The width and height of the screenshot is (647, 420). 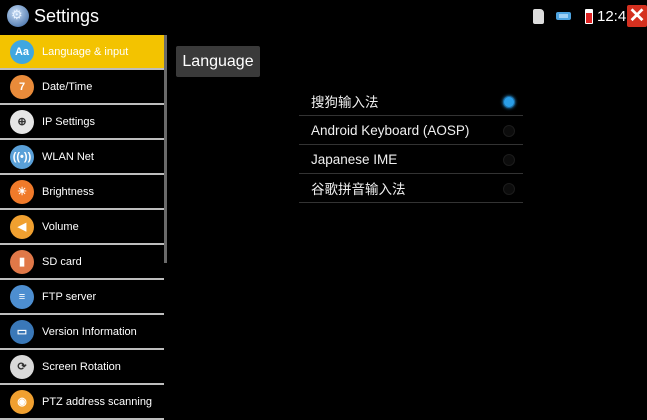 I want to click on sidebar-item: ▮ SD card, so click(x=82, y=262).